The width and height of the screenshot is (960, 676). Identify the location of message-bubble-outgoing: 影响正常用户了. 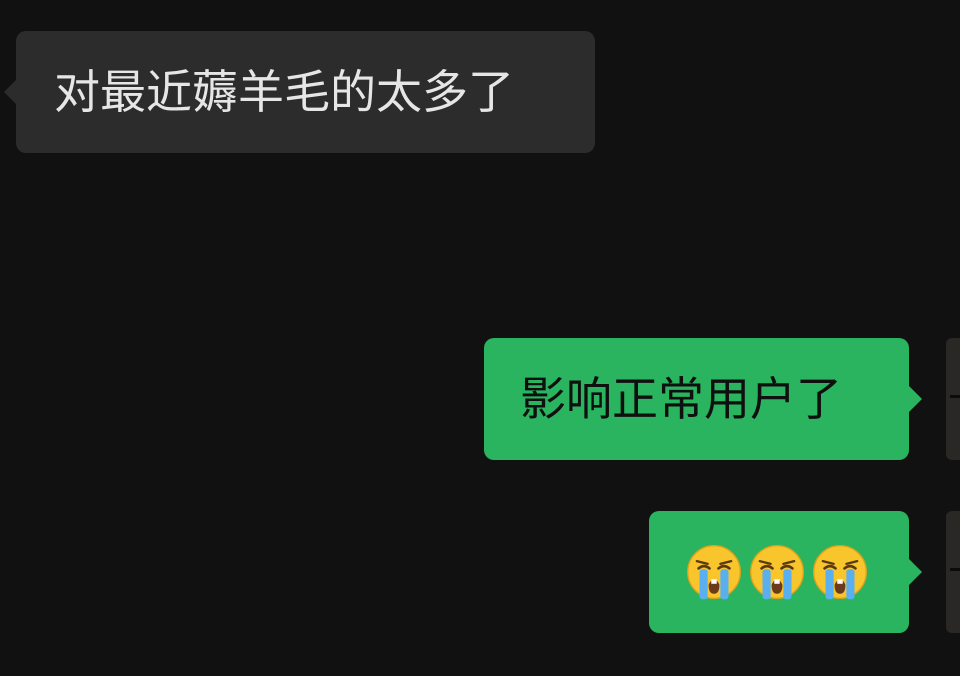
(703, 399).